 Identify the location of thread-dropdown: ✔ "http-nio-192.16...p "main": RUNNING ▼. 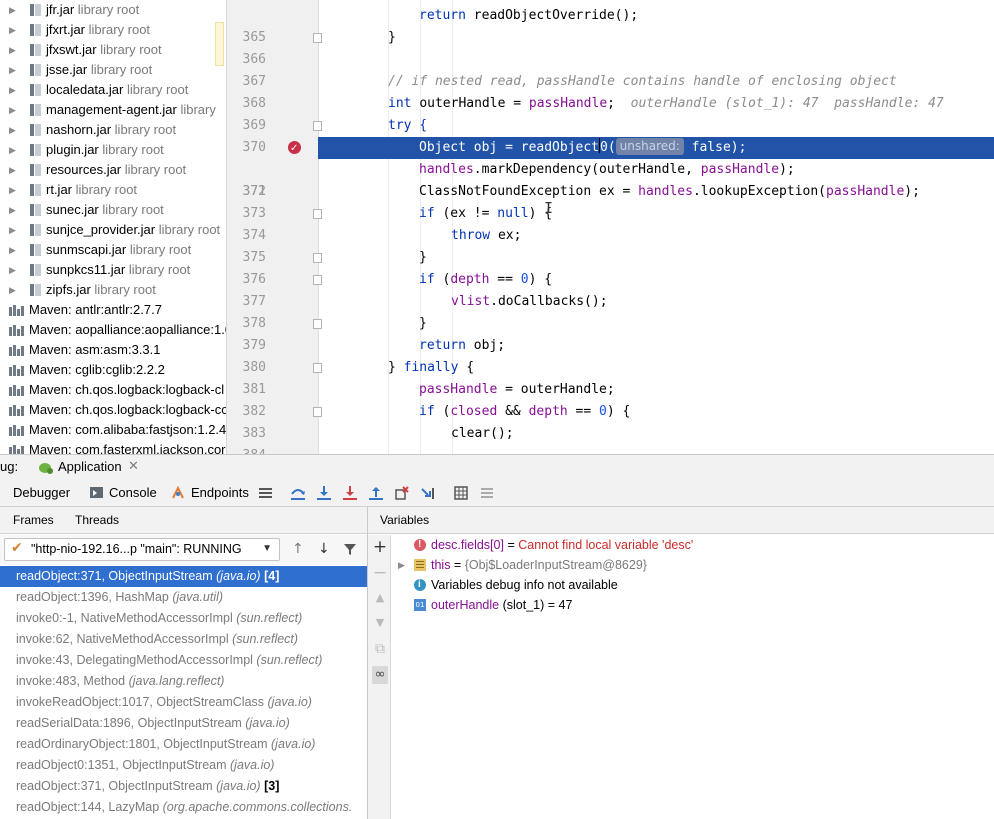
(142, 549).